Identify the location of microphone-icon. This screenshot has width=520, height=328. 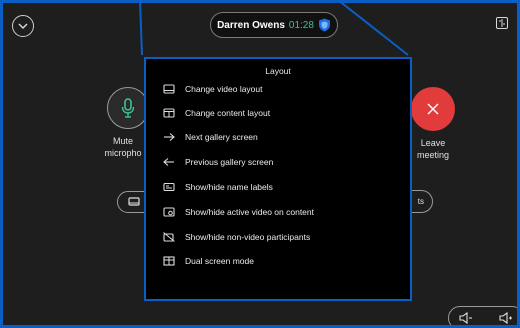
(128, 108).